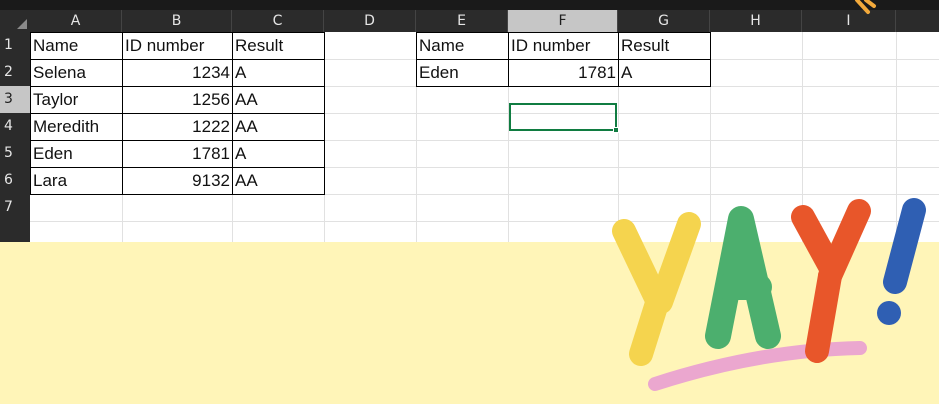 This screenshot has width=939, height=404. I want to click on column-header-h: H, so click(756, 21).